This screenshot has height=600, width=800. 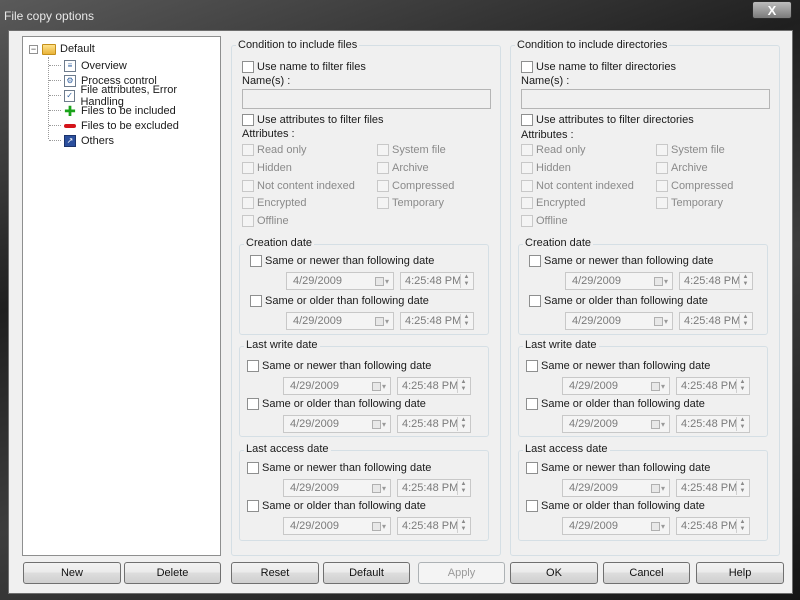 What do you see at coordinates (400, 15) in the screenshot?
I see `title-bar: File copy options X` at bounding box center [400, 15].